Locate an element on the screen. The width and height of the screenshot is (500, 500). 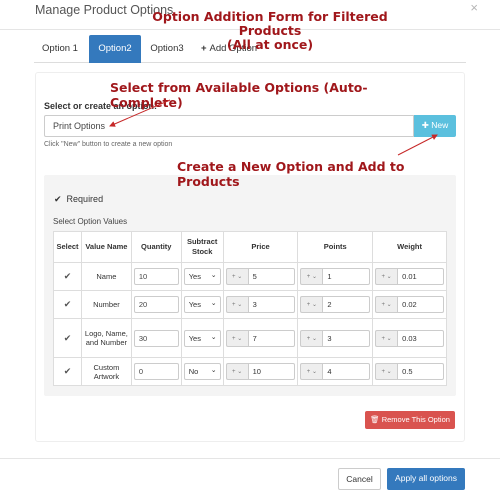
points-input: 4 is located at coordinates (346, 371).